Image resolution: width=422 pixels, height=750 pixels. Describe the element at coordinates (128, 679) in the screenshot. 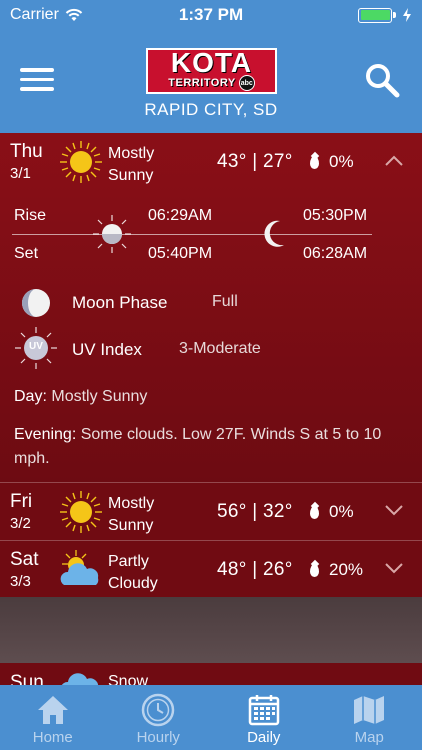

I see `condition-line-1: Snow` at that location.